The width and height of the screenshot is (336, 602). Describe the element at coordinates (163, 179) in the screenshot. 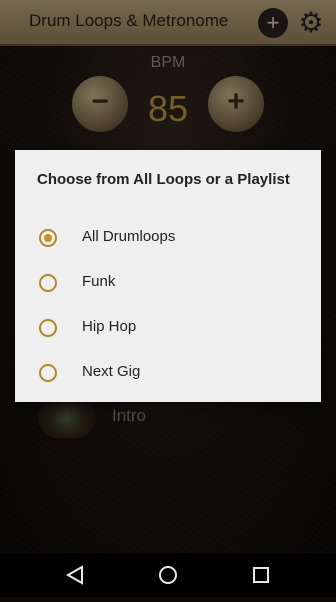

I see `dialog-title: Choose from All Loops or a Playlist` at that location.